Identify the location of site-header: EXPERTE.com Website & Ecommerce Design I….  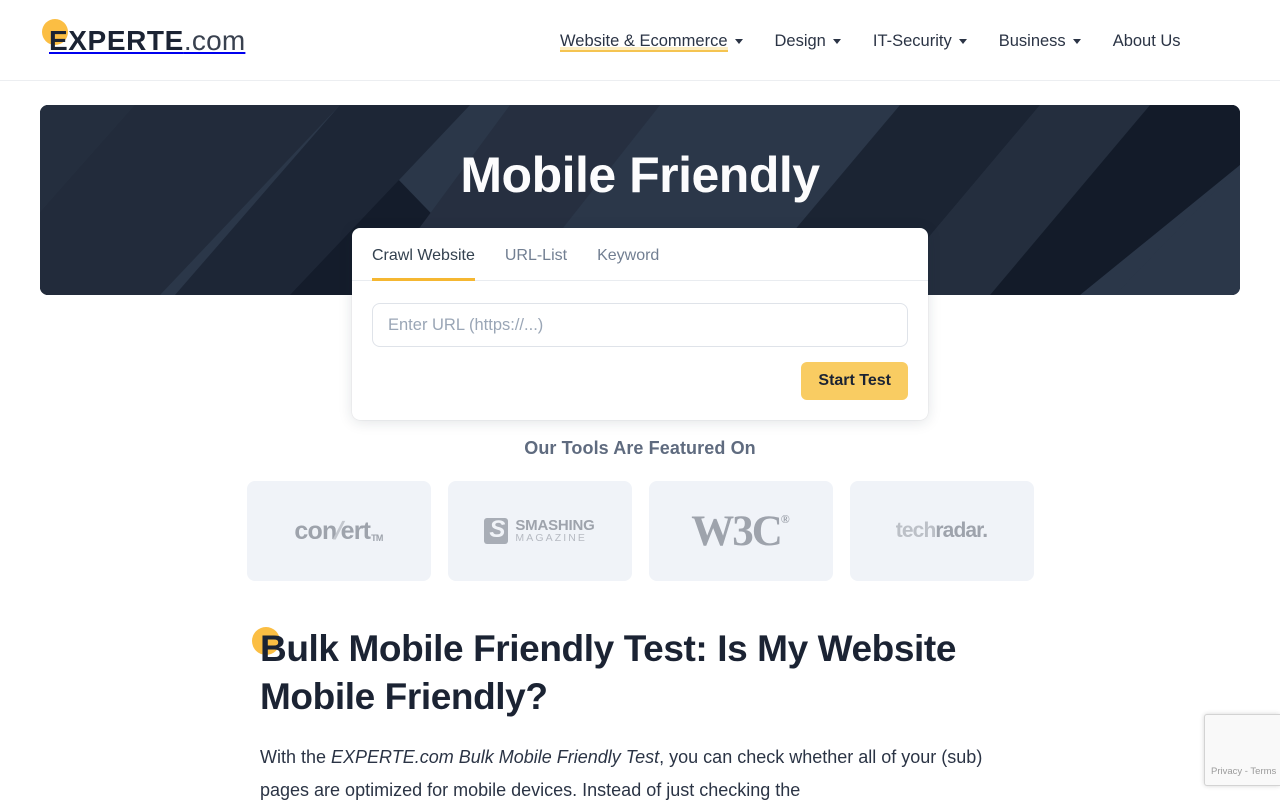
(640, 40).